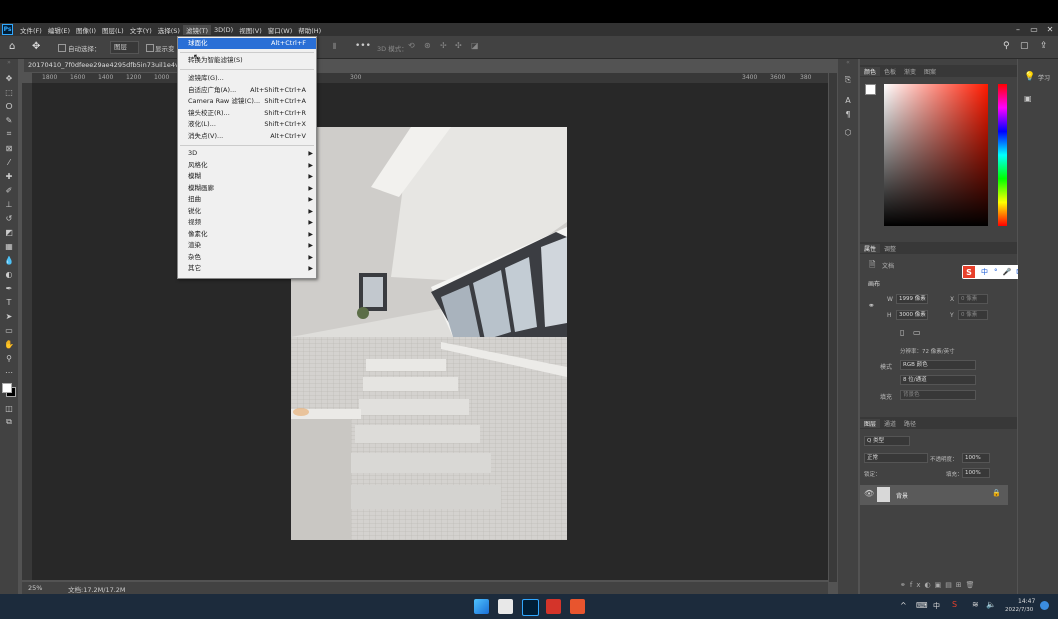 The image size is (1058, 619). I want to click on mode-dropdown: RGB 颜色, so click(938, 365).